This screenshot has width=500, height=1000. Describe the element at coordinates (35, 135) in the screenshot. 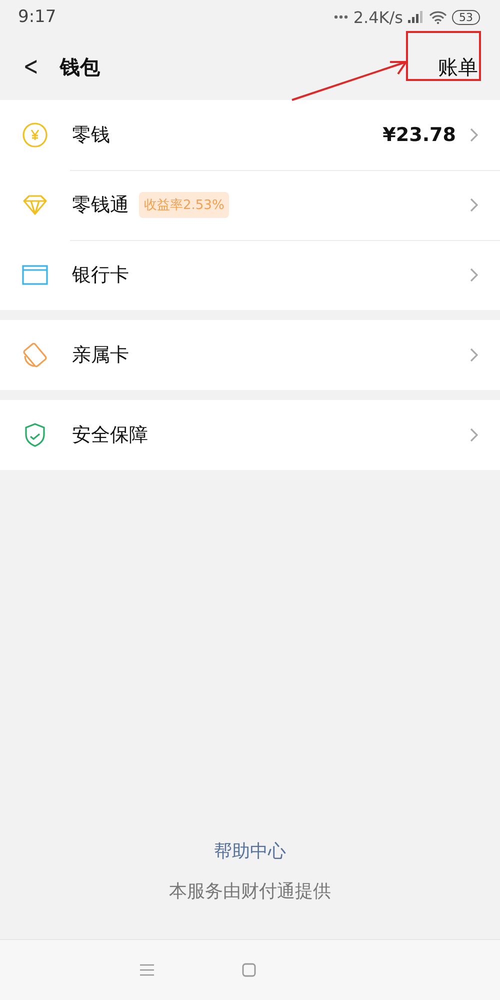

I see `yen-coin-icon` at that location.